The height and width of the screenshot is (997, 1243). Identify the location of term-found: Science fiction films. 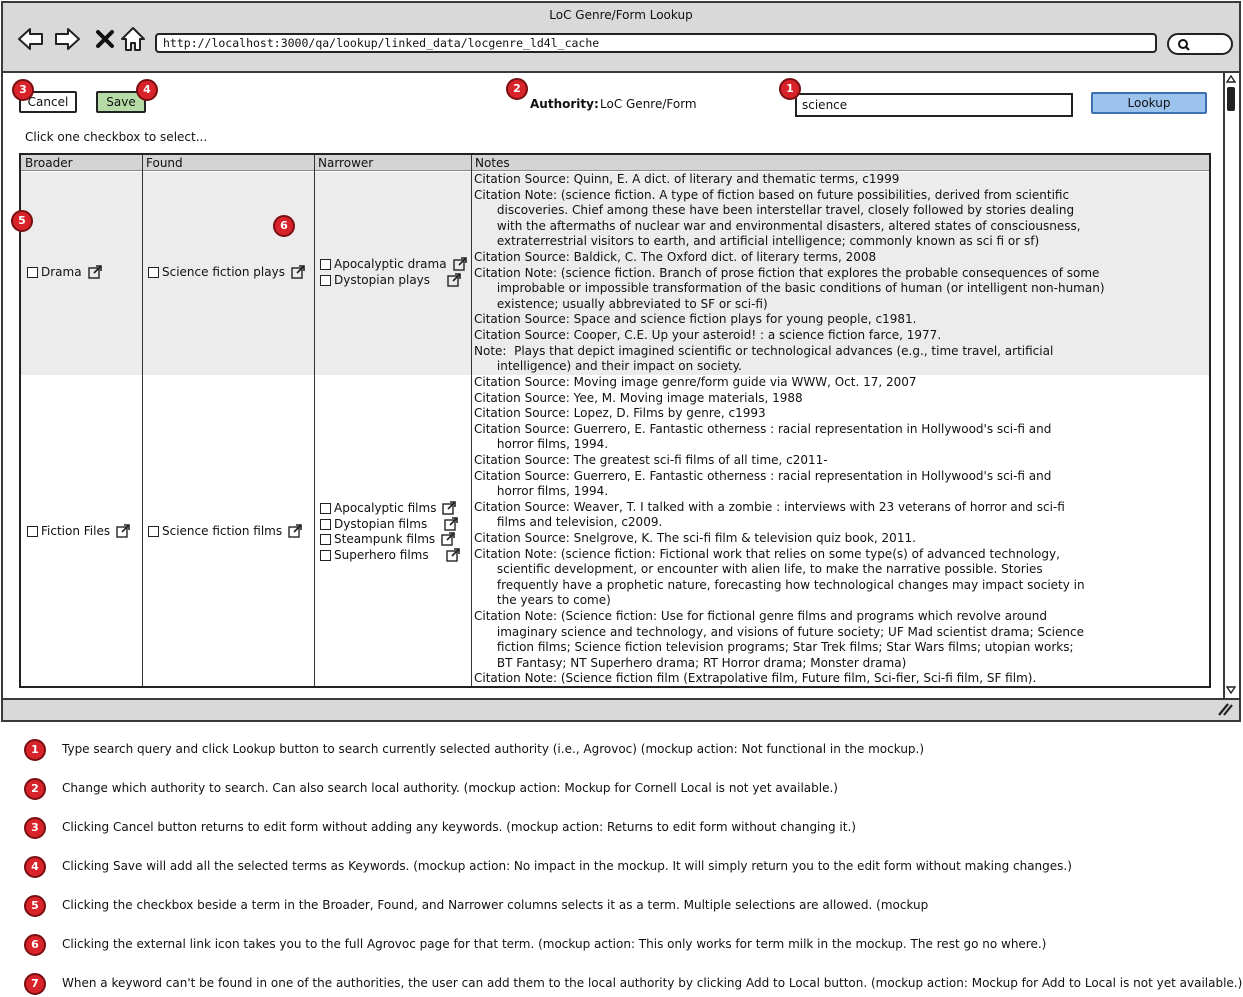
(225, 531).